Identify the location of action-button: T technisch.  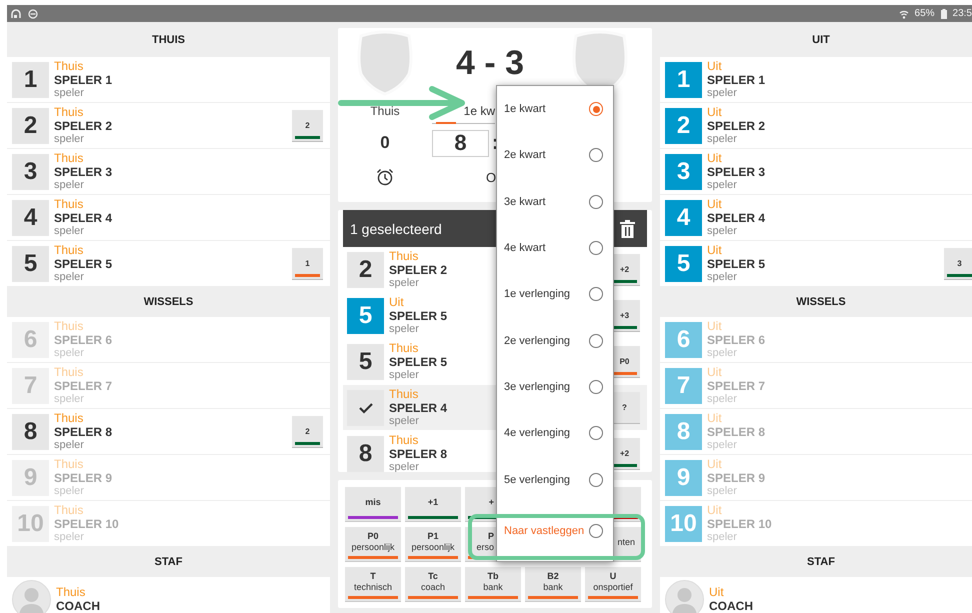
(373, 584).